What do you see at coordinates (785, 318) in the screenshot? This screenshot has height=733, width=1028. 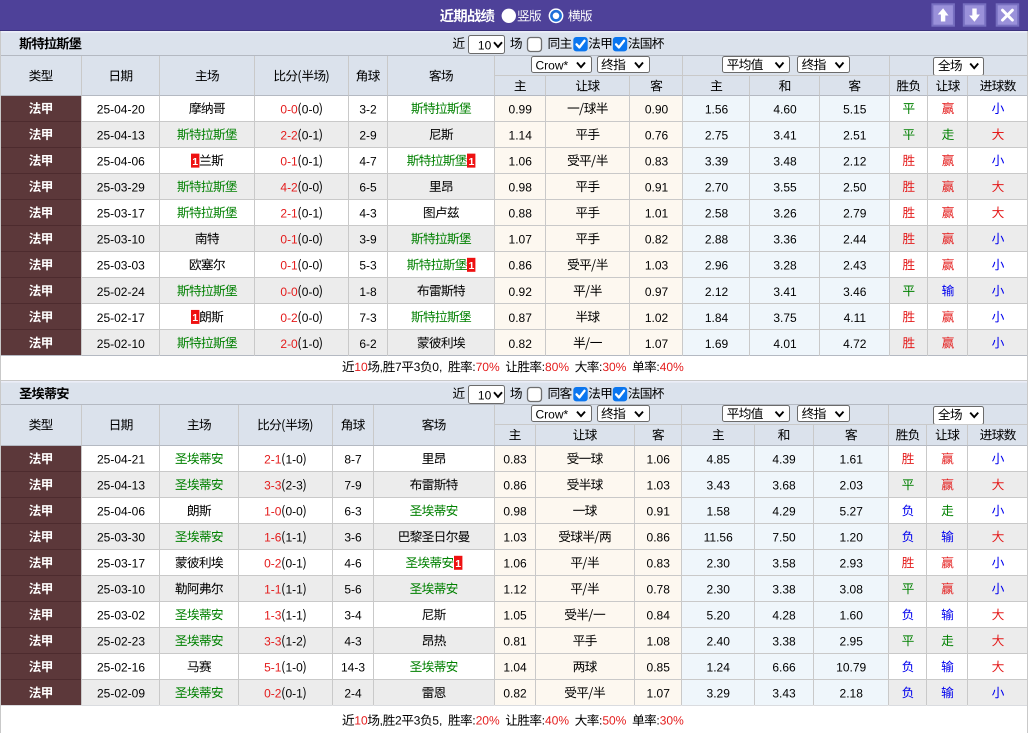 I see `svg-text: 3.75` at bounding box center [785, 318].